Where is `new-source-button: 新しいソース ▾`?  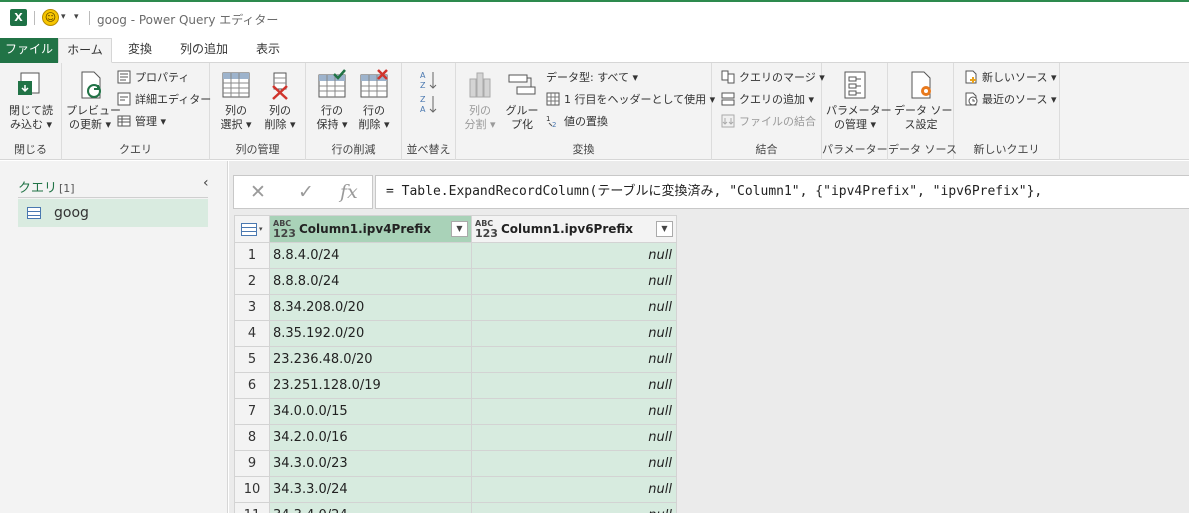
new-source-button: 新しいソース ▾ is located at coordinates (1010, 78).